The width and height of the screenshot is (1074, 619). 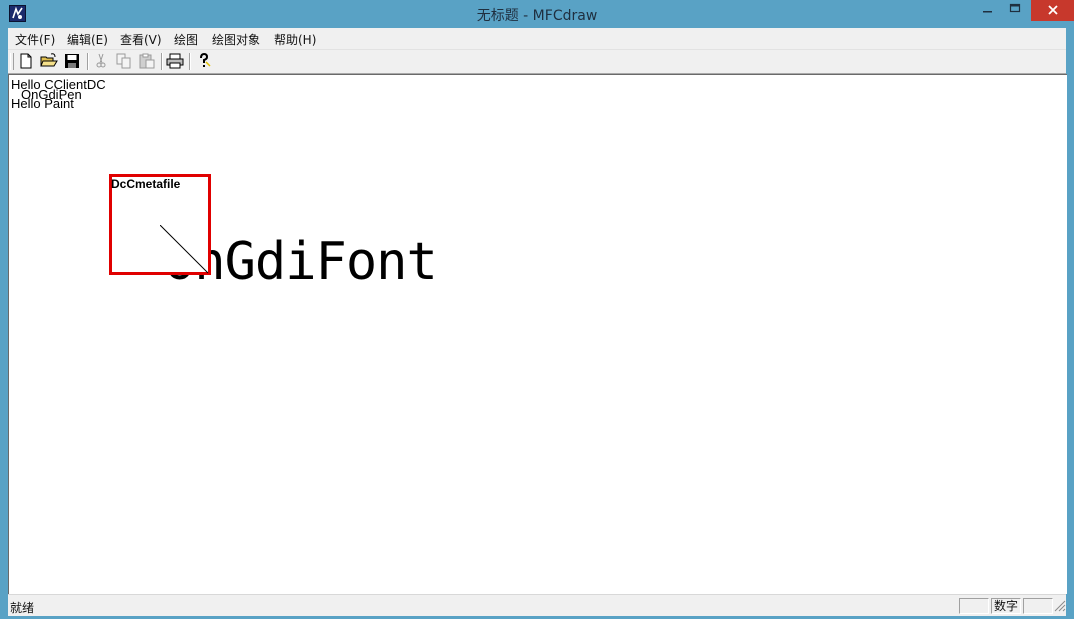 I want to click on open-button, so click(x=49, y=61).